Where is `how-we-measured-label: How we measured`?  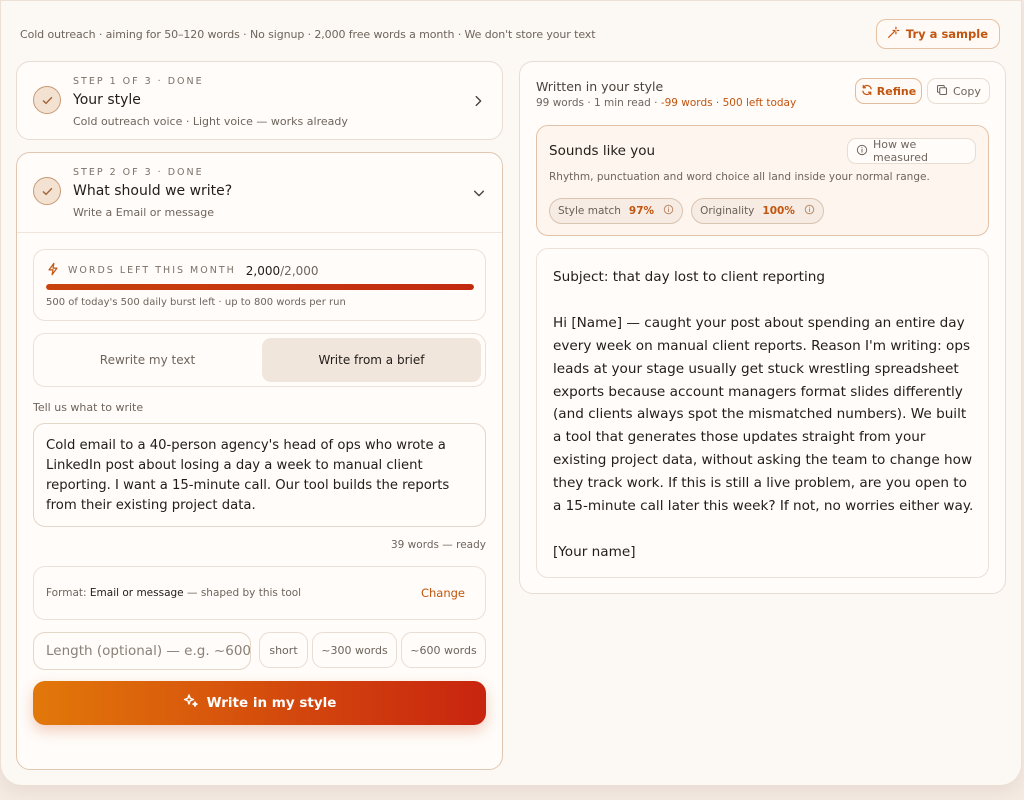 how-we-measured-label: How we measured is located at coordinates (900, 151).